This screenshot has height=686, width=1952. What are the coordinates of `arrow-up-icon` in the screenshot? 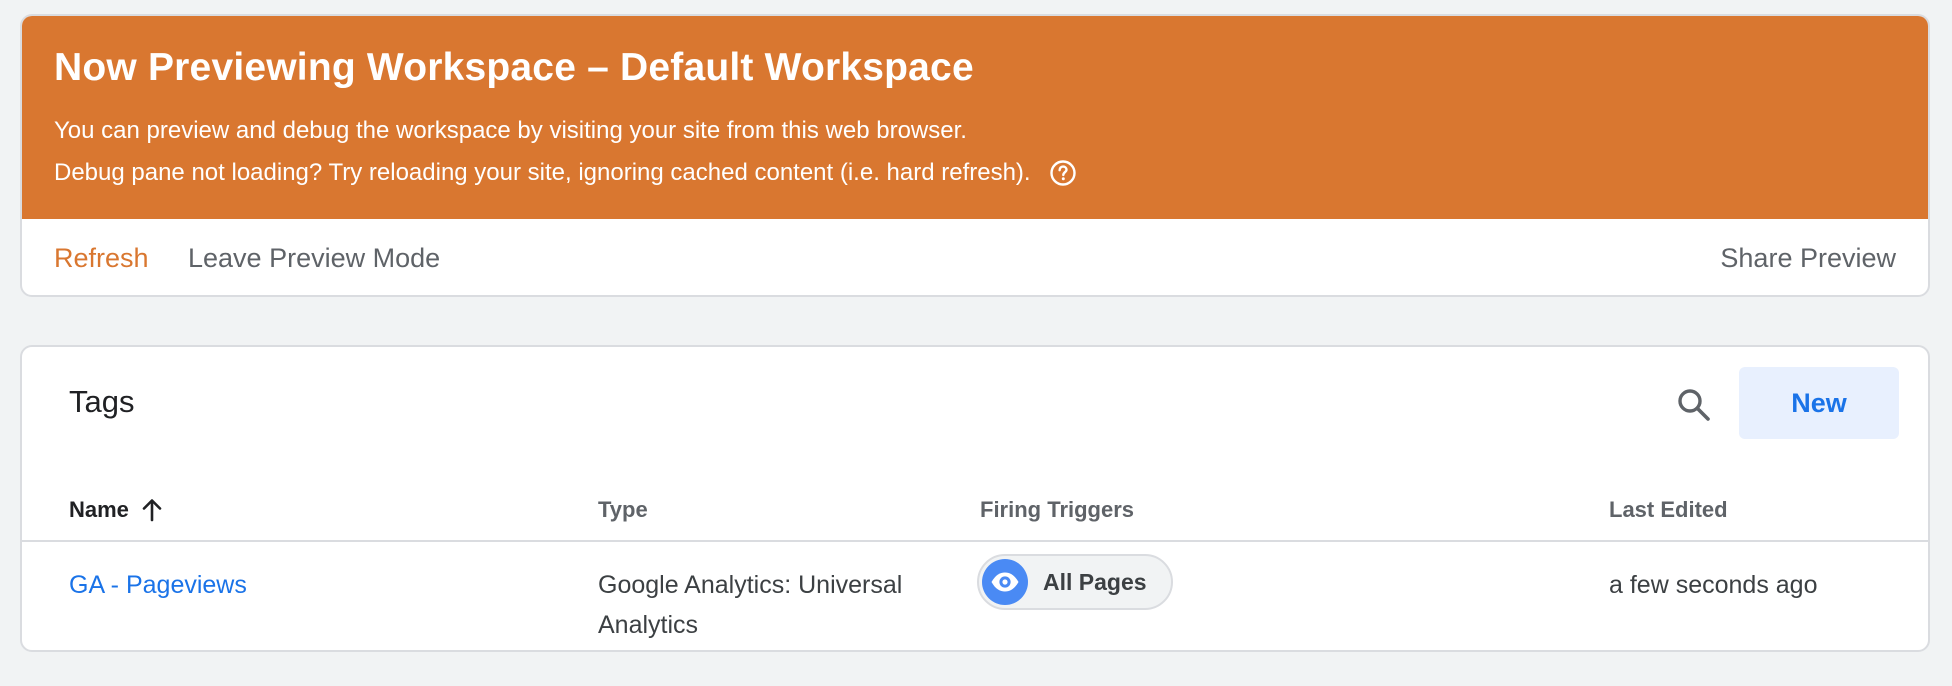 It's located at (152, 510).